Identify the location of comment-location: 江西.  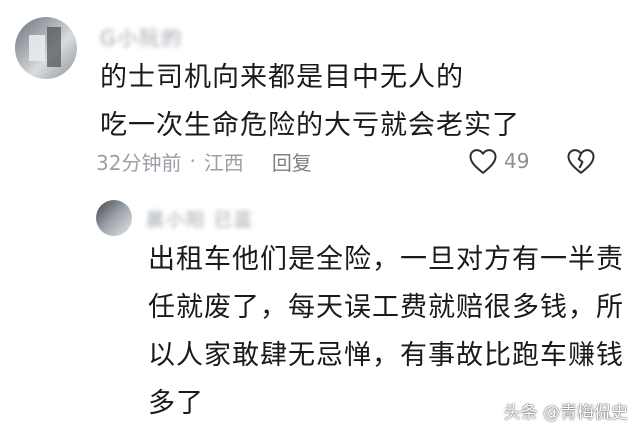
(223, 162).